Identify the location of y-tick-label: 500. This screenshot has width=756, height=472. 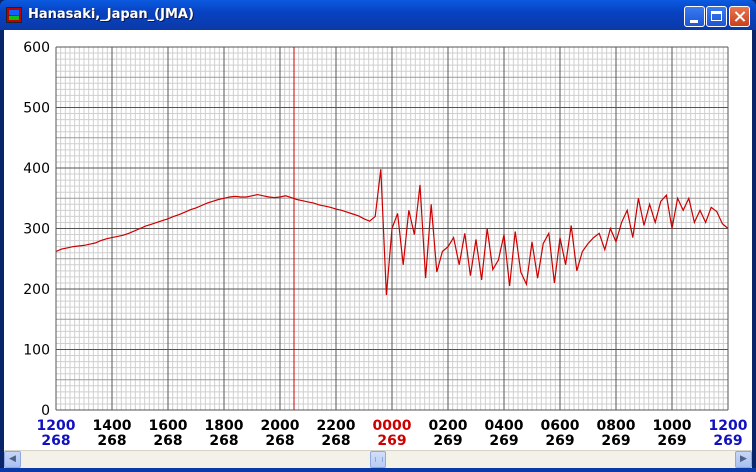
(36, 109).